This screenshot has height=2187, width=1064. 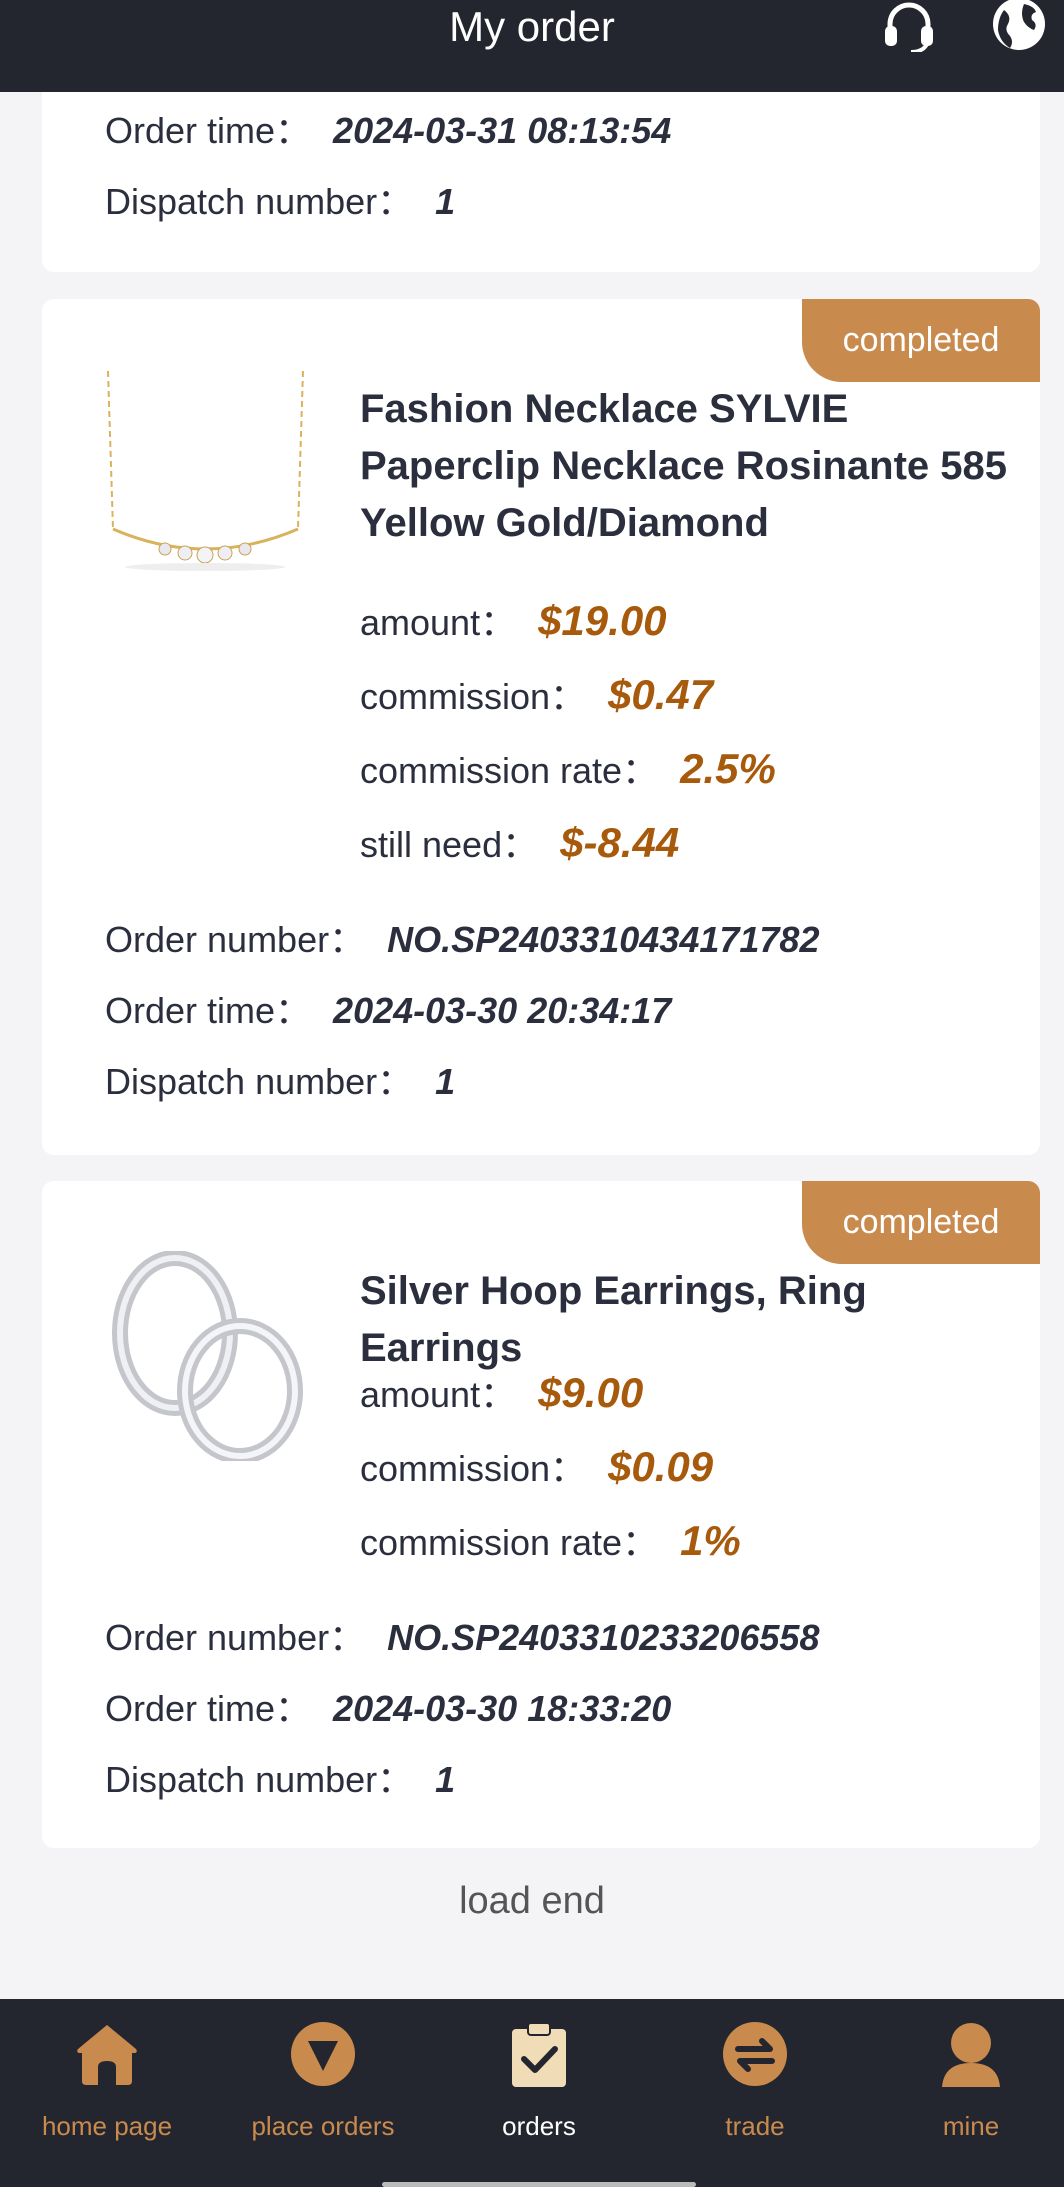 What do you see at coordinates (909, 26) in the screenshot?
I see `headset-icon` at bounding box center [909, 26].